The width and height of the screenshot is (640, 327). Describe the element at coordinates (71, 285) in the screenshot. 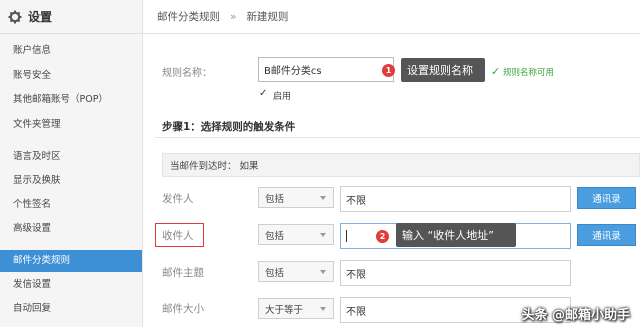

I see `sidebar-item-send-settings: 发信设置` at that location.